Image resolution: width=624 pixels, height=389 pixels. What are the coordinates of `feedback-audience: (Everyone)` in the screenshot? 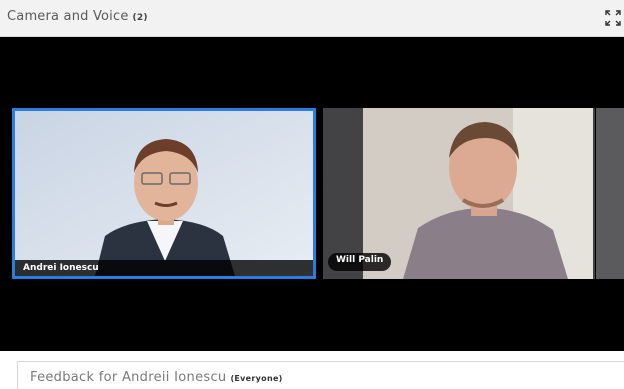 It's located at (256, 378).